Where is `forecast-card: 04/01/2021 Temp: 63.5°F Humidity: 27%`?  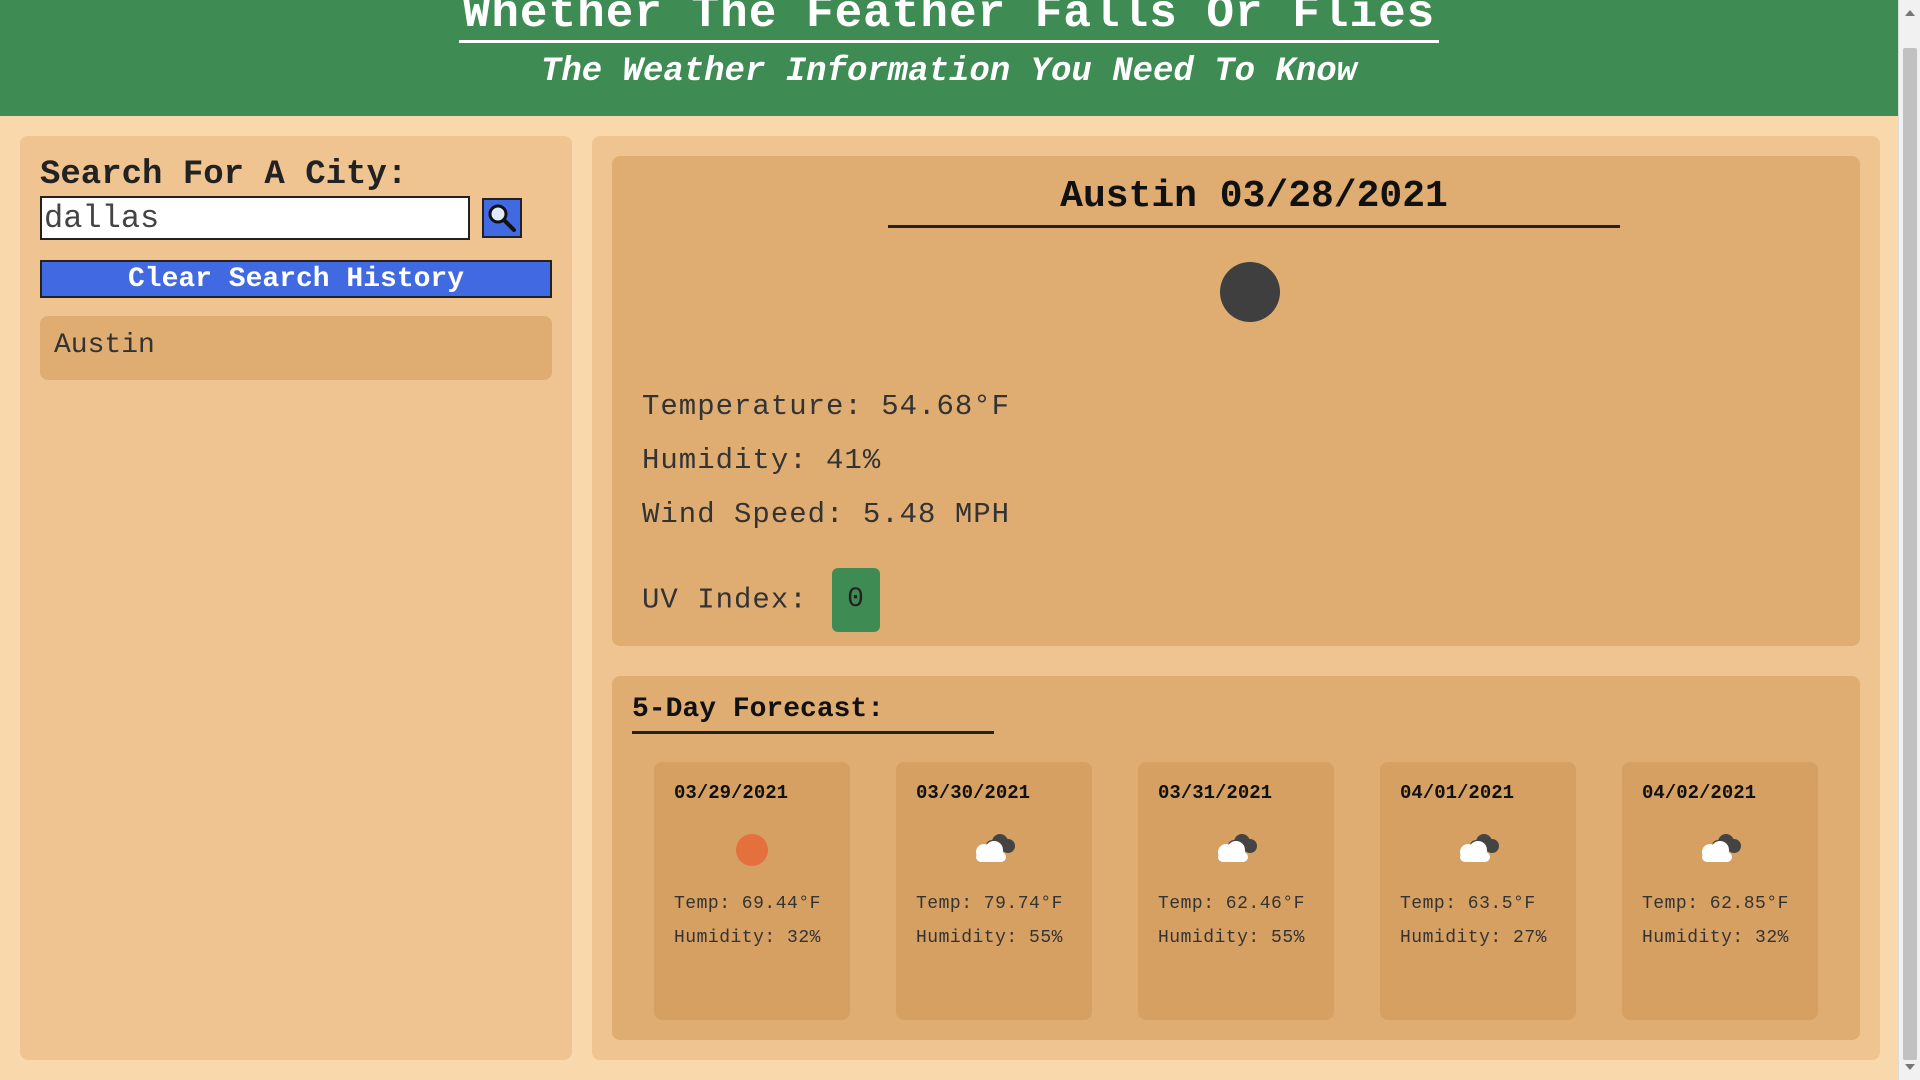 forecast-card: 04/01/2021 Temp: 63.5°F Humidity: 27% is located at coordinates (1478, 891).